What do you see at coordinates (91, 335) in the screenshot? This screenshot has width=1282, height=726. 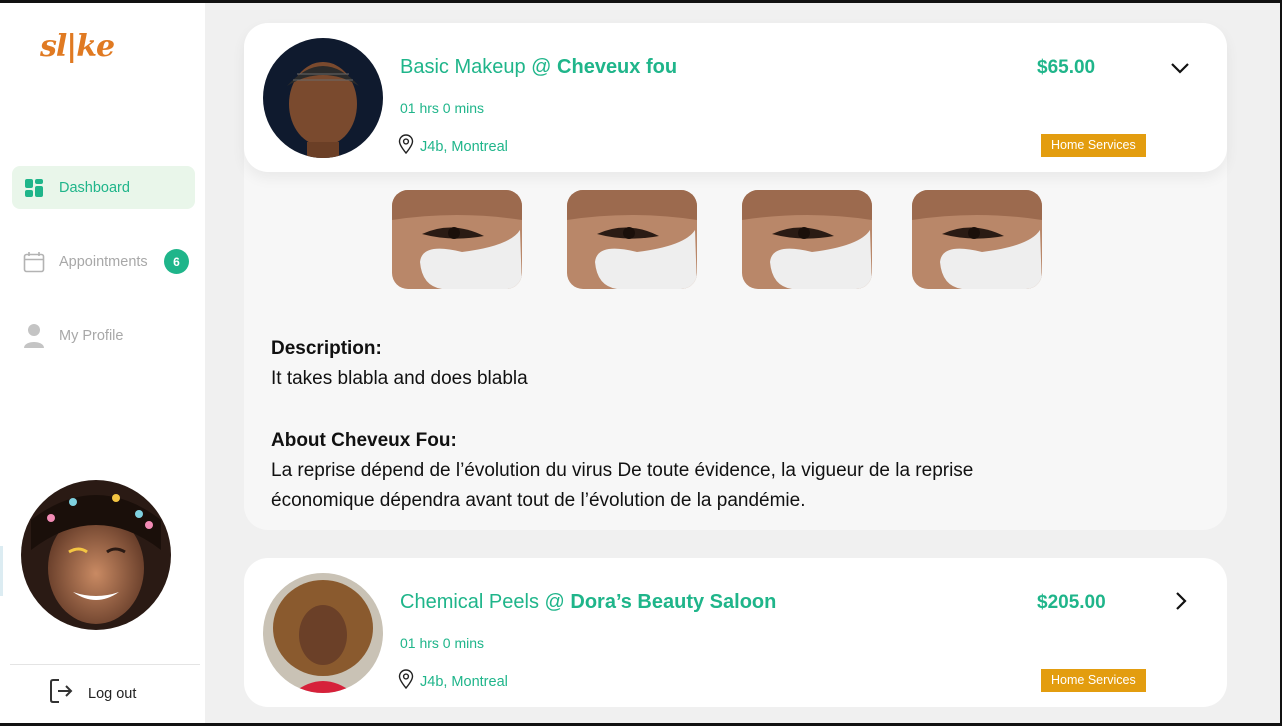 I see `sidebar-item-label: My Profile` at bounding box center [91, 335].